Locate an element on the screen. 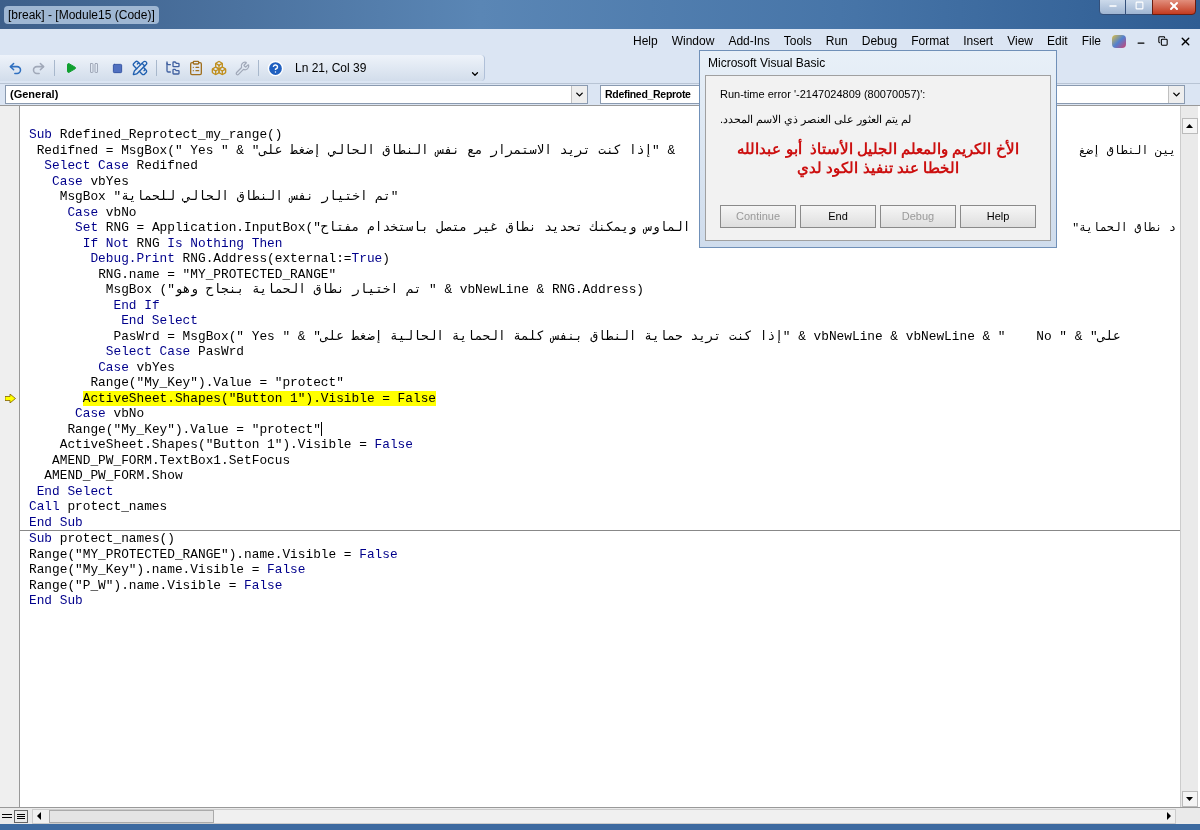  code-line: MsgBox ("تم اختيار نطاق الحماية بنجاح وهو " & vbNewLine & RNG.Address) is located at coordinates (375, 290).